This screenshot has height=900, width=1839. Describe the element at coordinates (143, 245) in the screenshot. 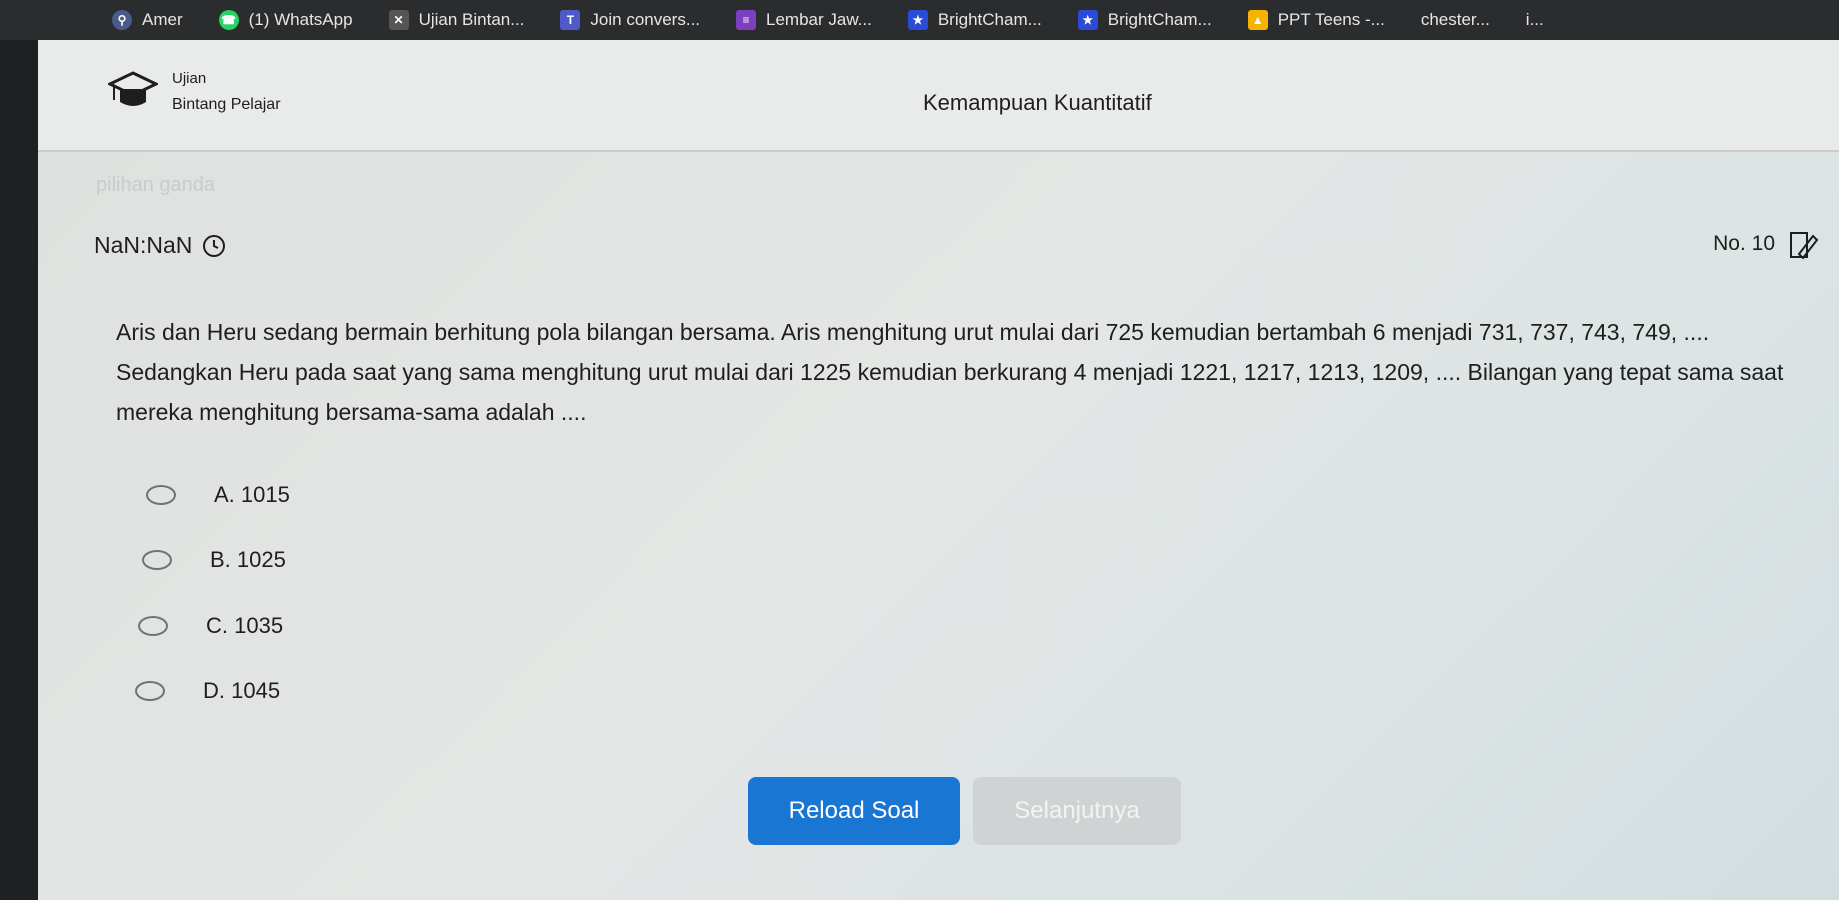

I see `timer-value: NaN:NaN` at that location.